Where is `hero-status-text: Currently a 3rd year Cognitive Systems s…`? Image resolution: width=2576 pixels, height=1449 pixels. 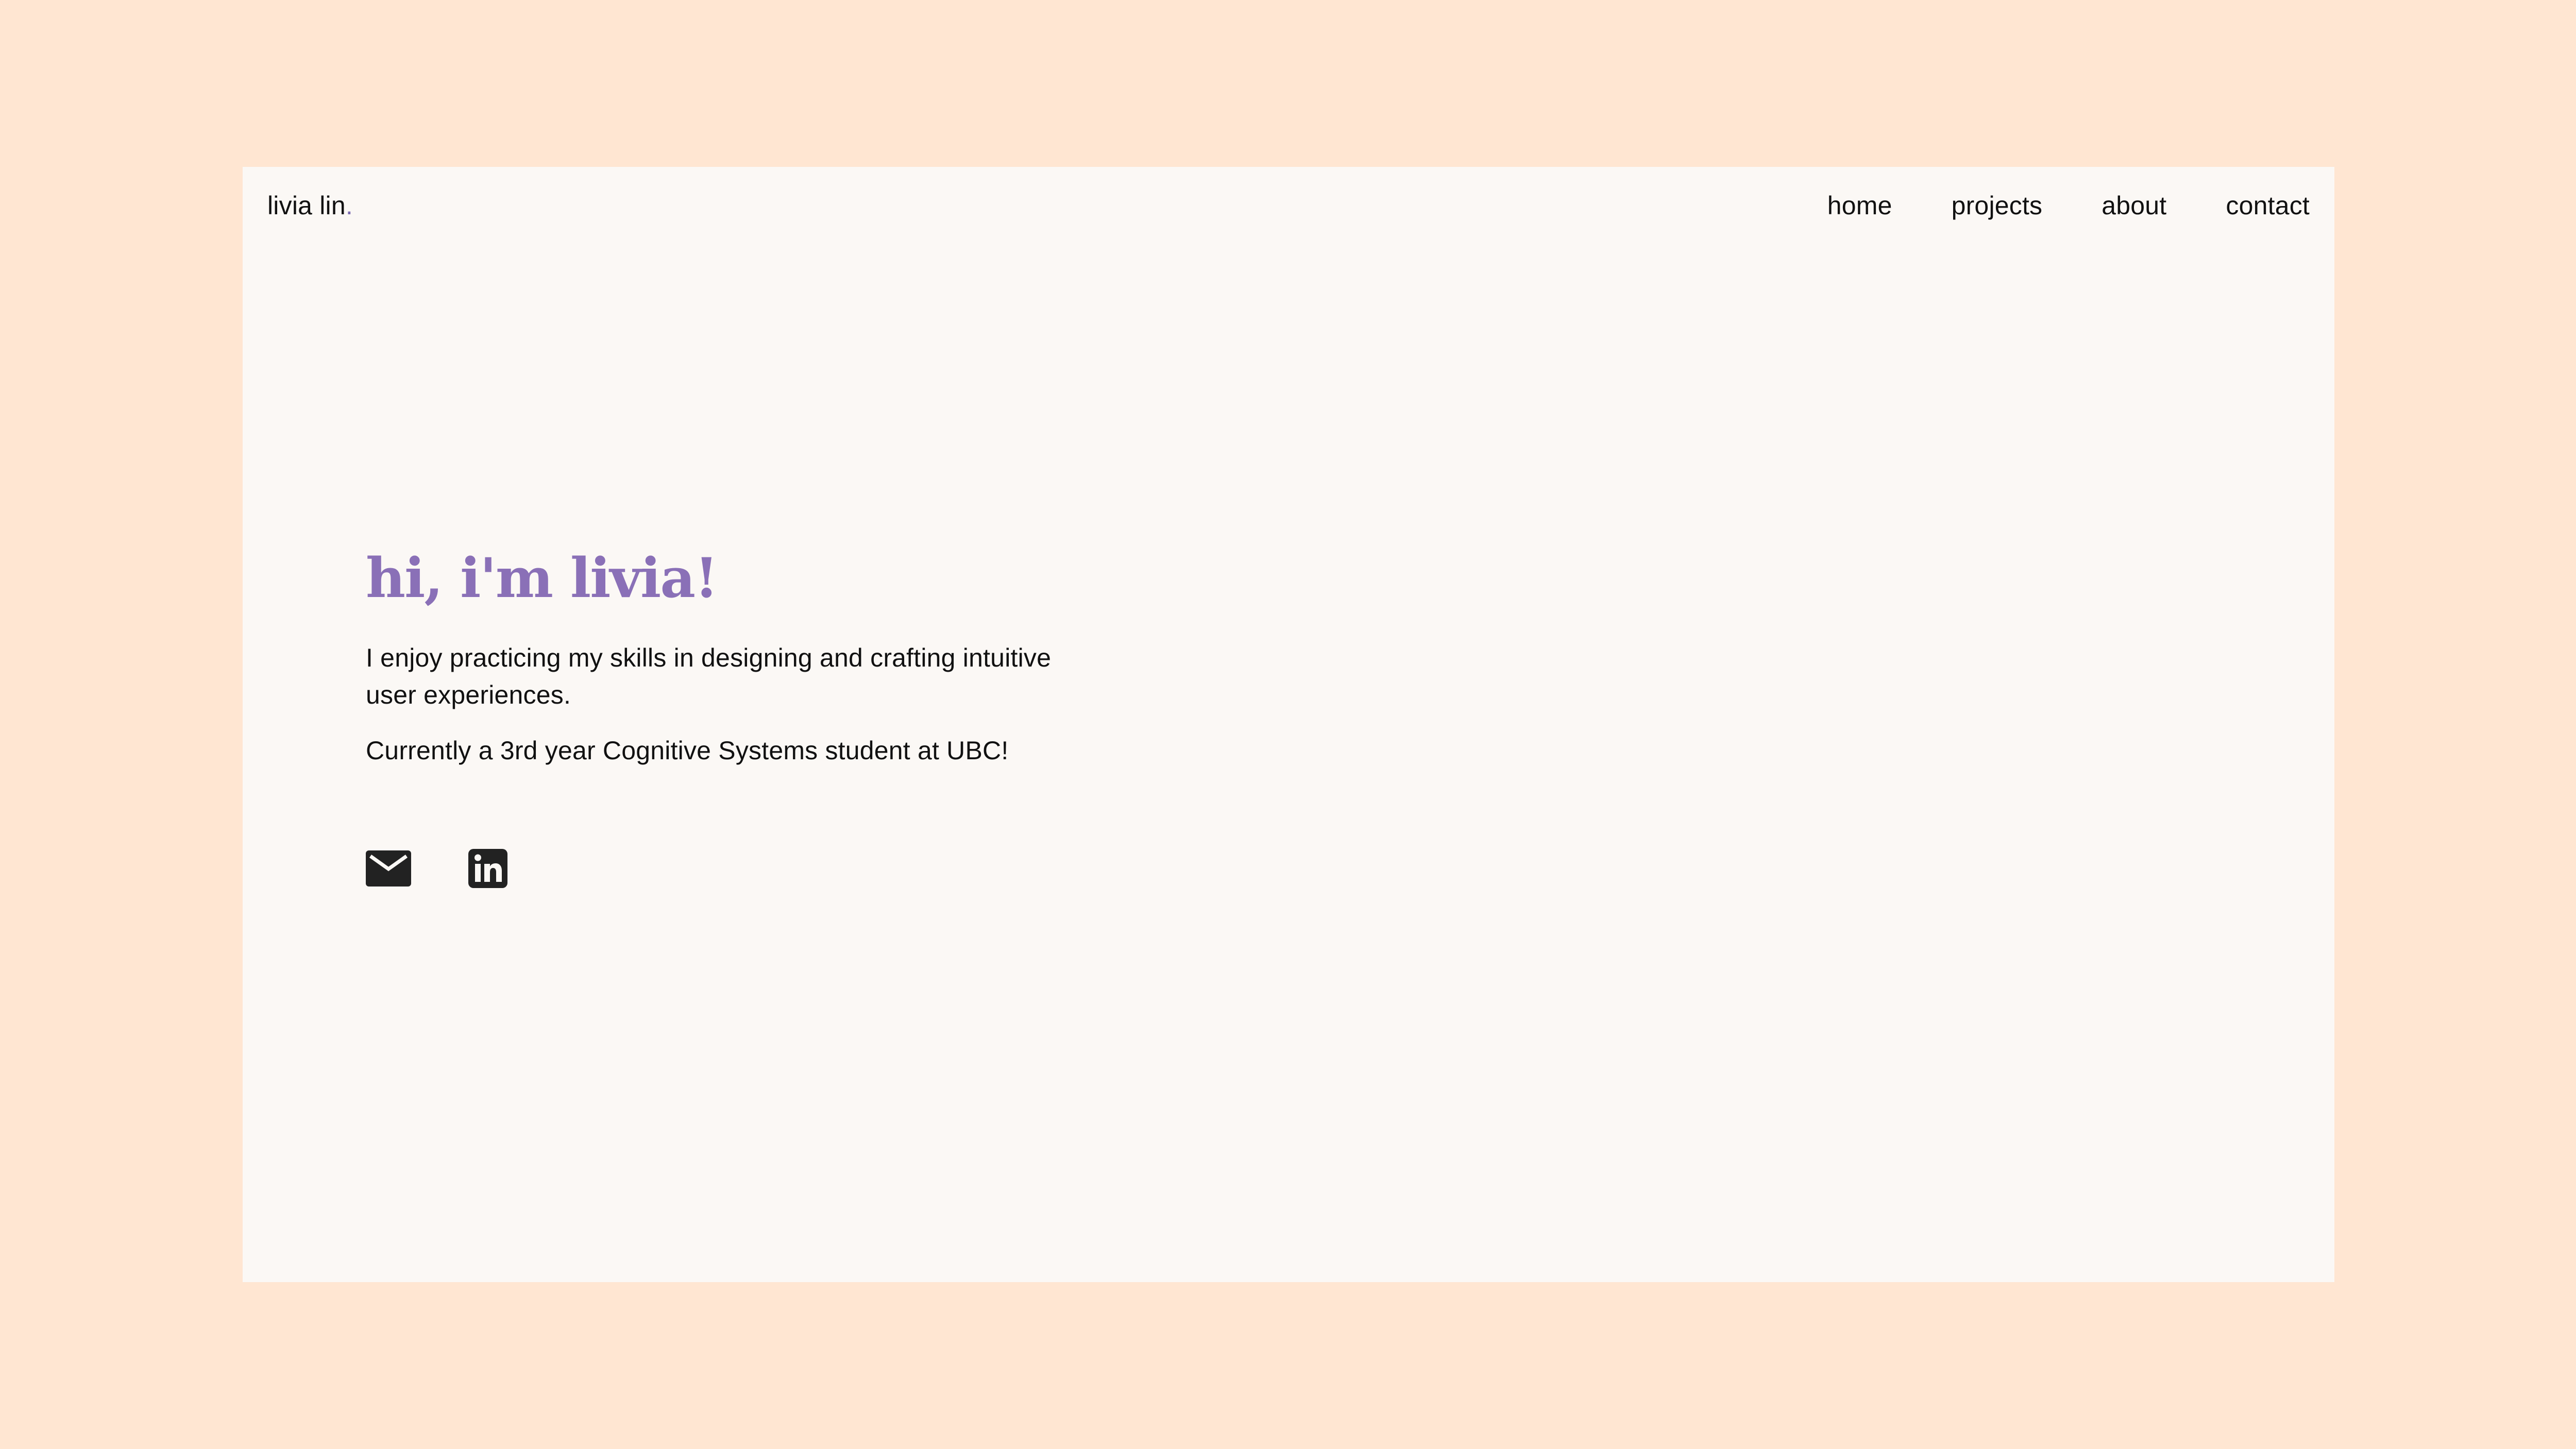
hero-status-text: Currently a 3rd year Cognitive Systems s… is located at coordinates (687, 750).